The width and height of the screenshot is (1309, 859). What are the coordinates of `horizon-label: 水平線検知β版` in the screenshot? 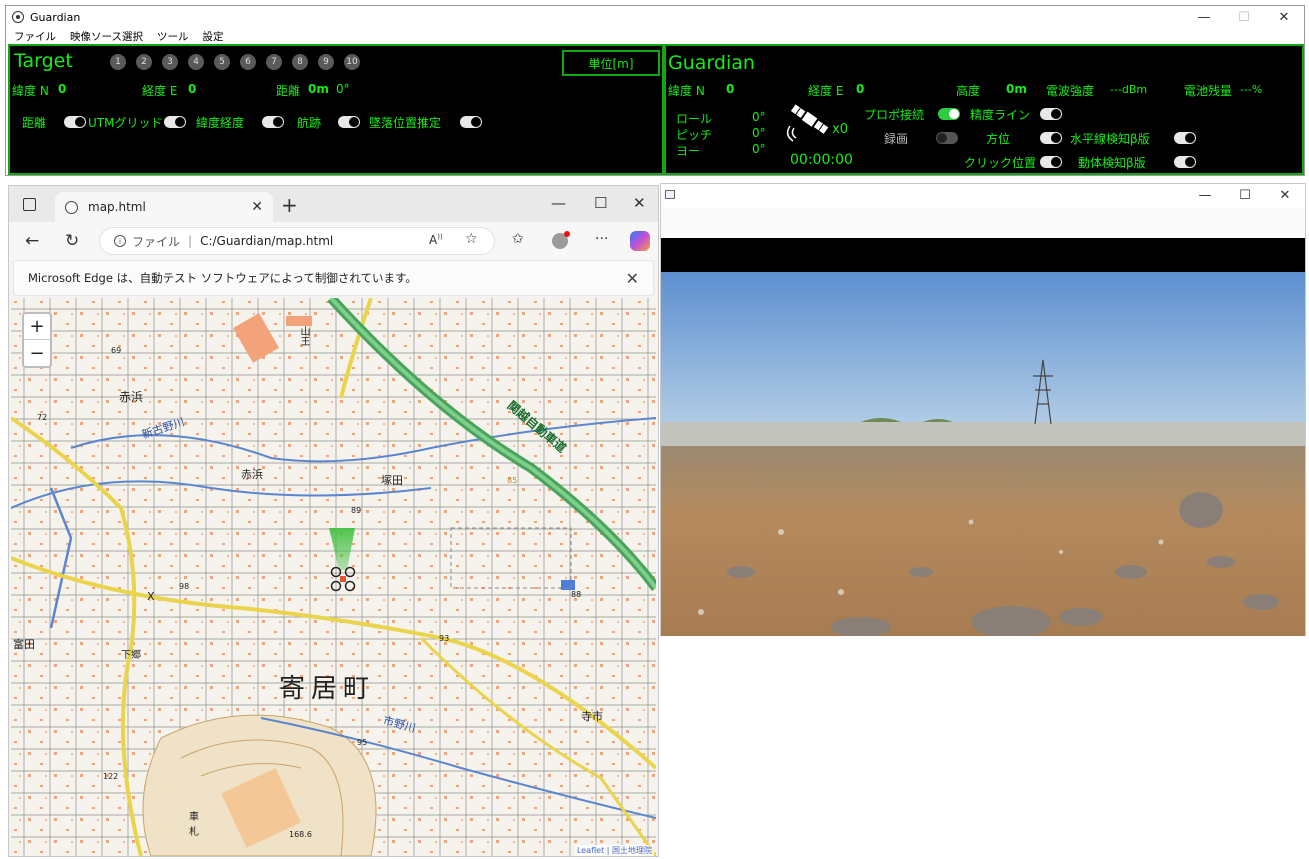 It's located at (1110, 139).